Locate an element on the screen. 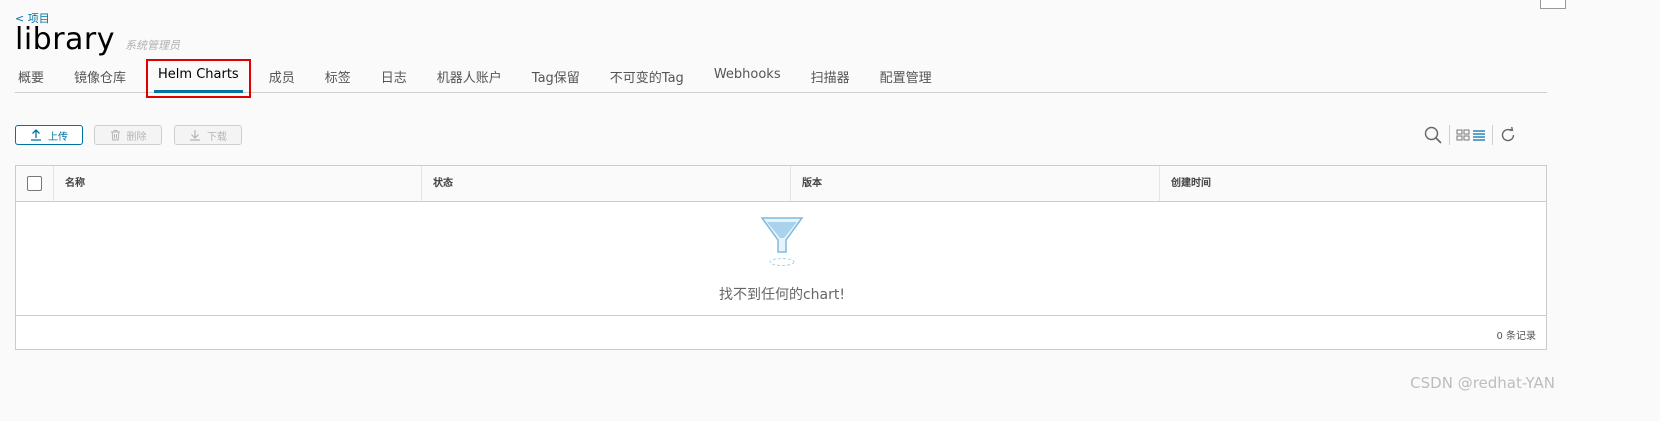 The width and height of the screenshot is (1660, 421). page-title: library is located at coordinates (65, 39).